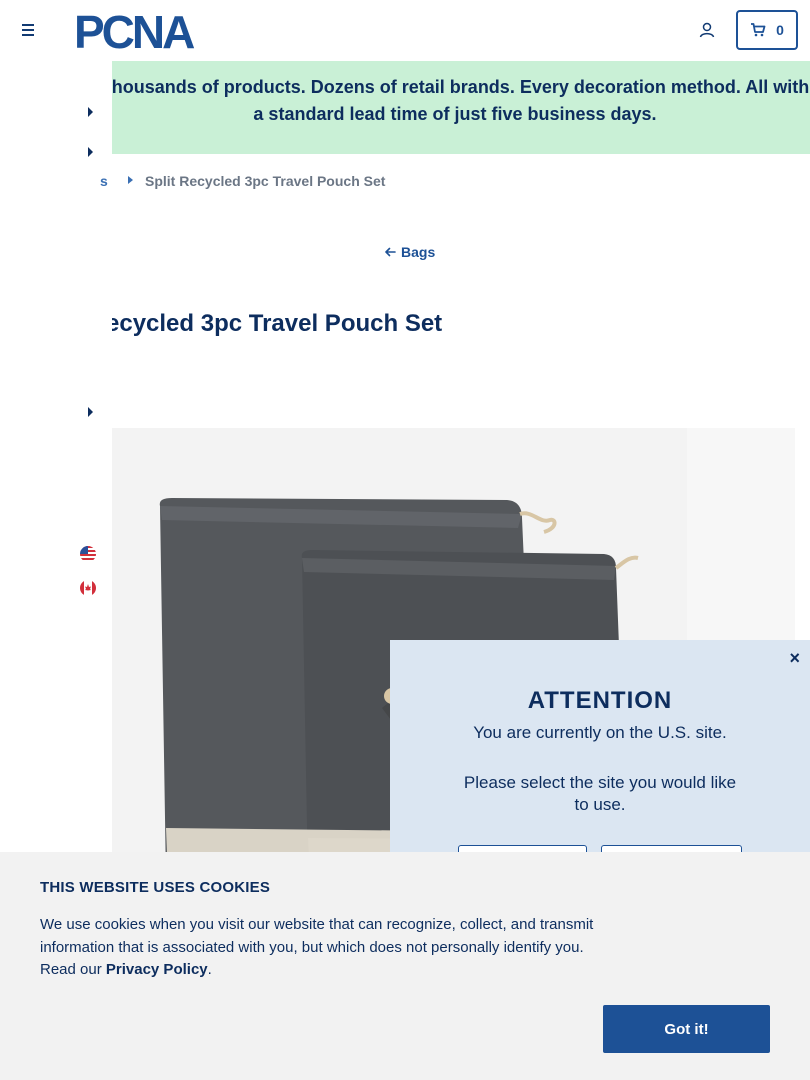 This screenshot has width=810, height=1080. What do you see at coordinates (600, 700) in the screenshot?
I see `modal-title: ATTENTION` at bounding box center [600, 700].